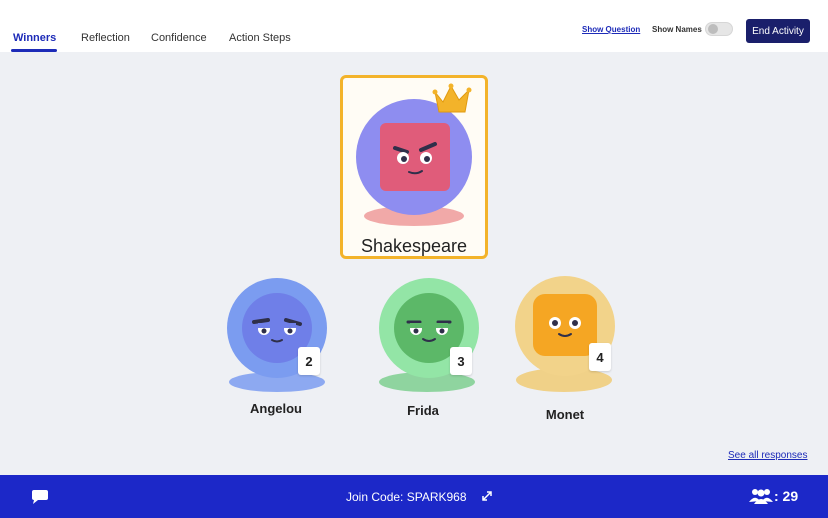  What do you see at coordinates (406, 497) in the screenshot?
I see `join-code: Join Code: SPARK968` at bounding box center [406, 497].